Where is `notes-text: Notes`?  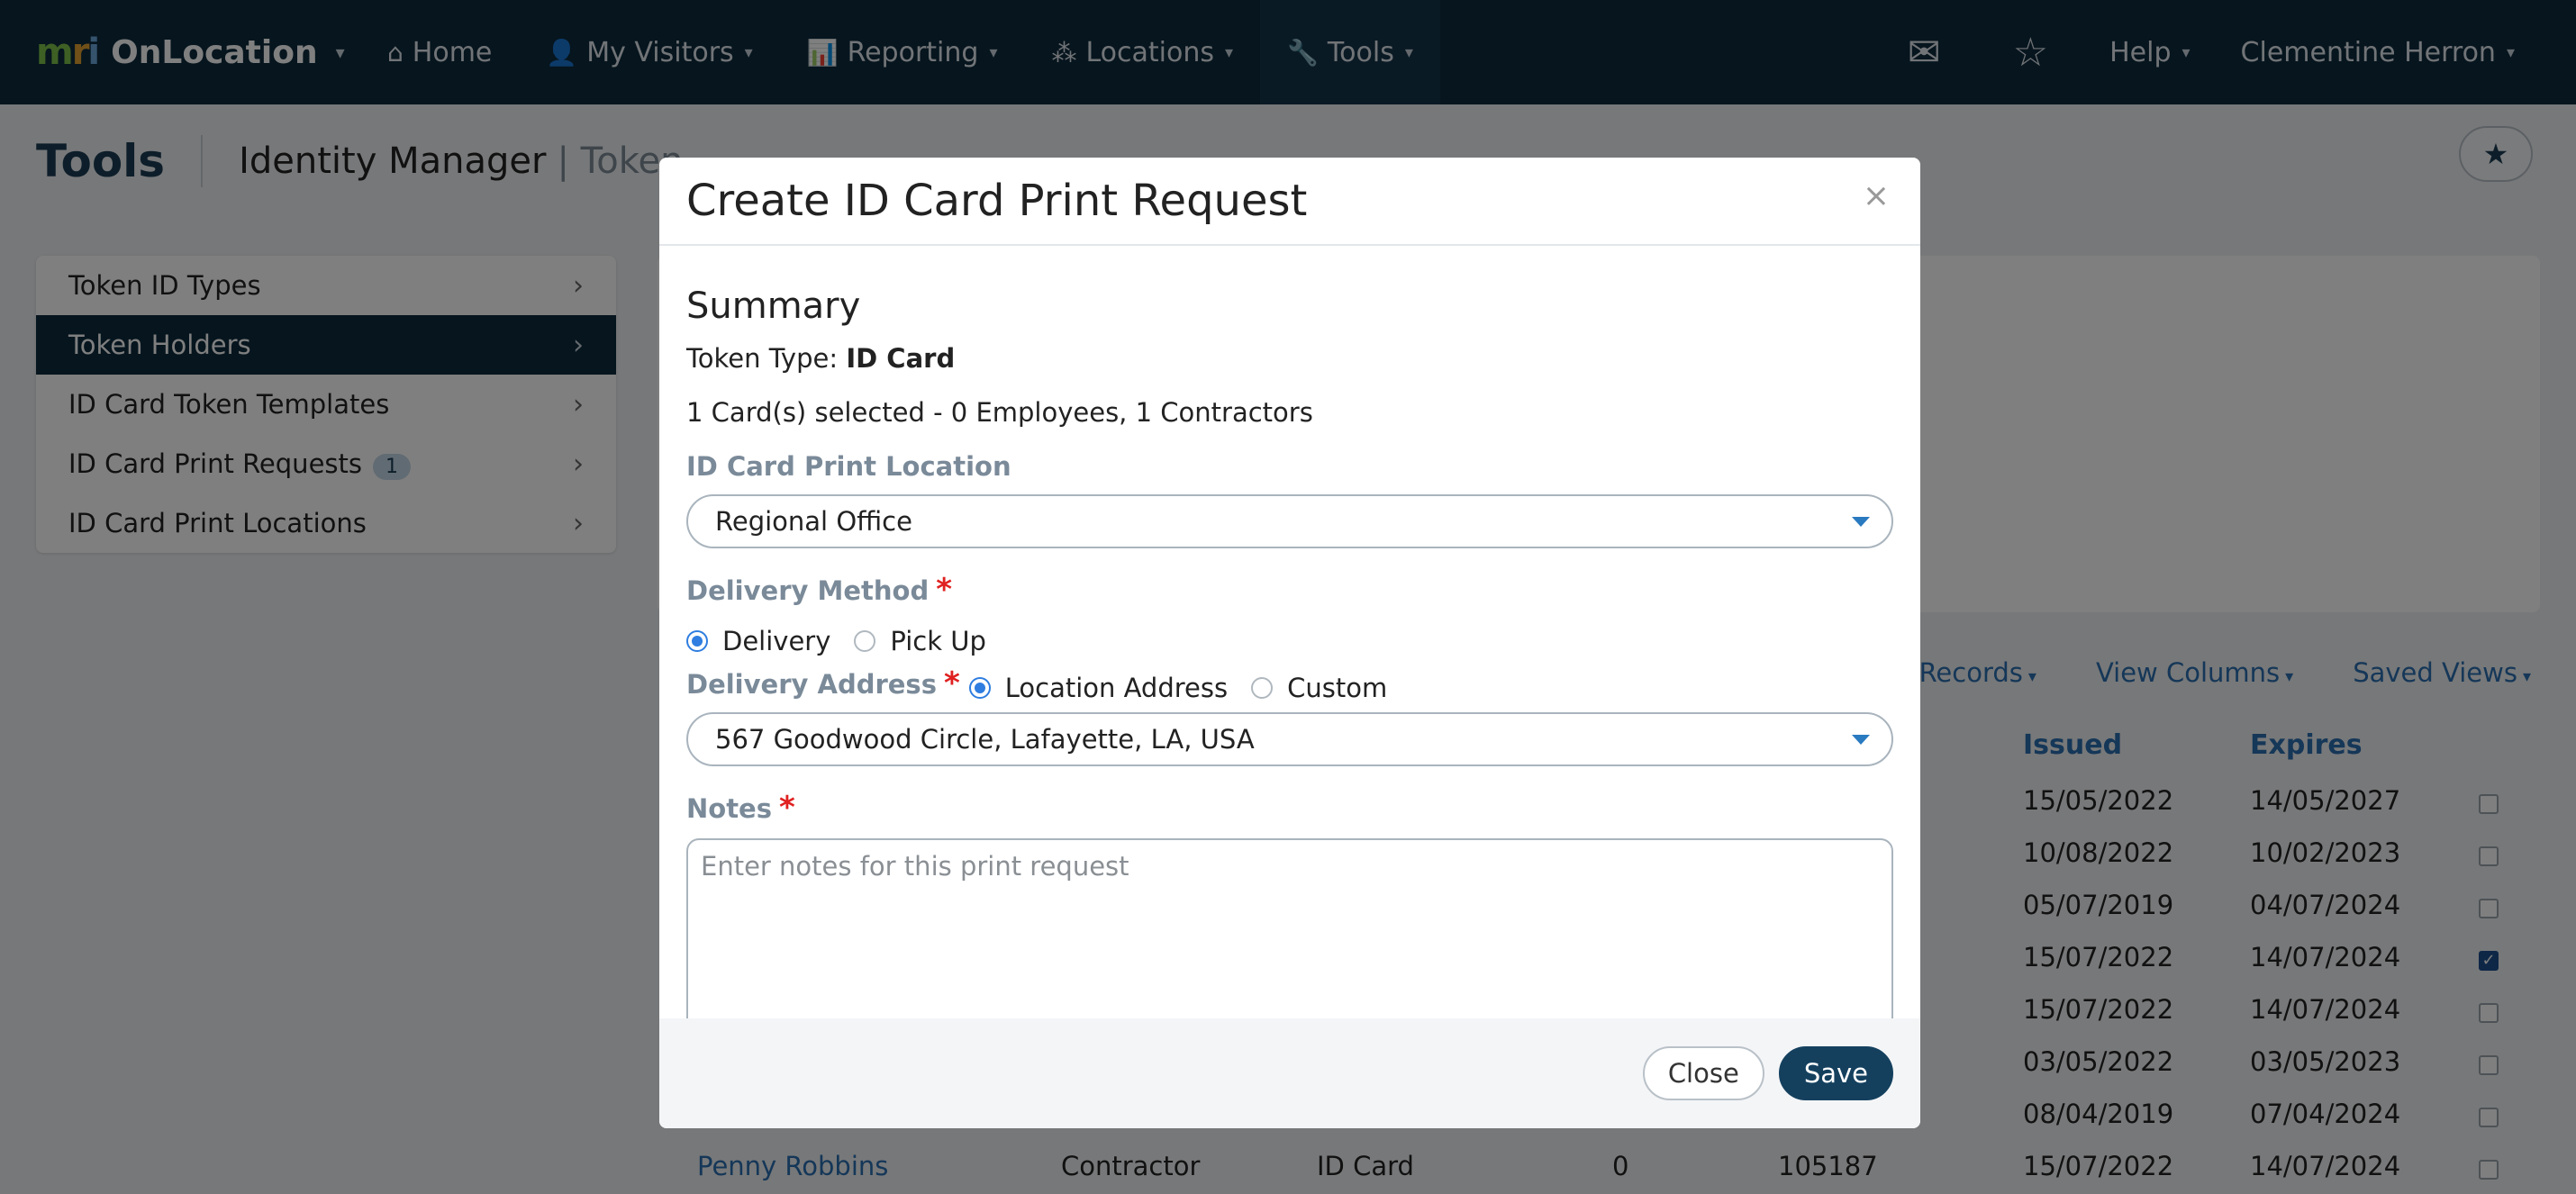 notes-text: Notes is located at coordinates (729, 808).